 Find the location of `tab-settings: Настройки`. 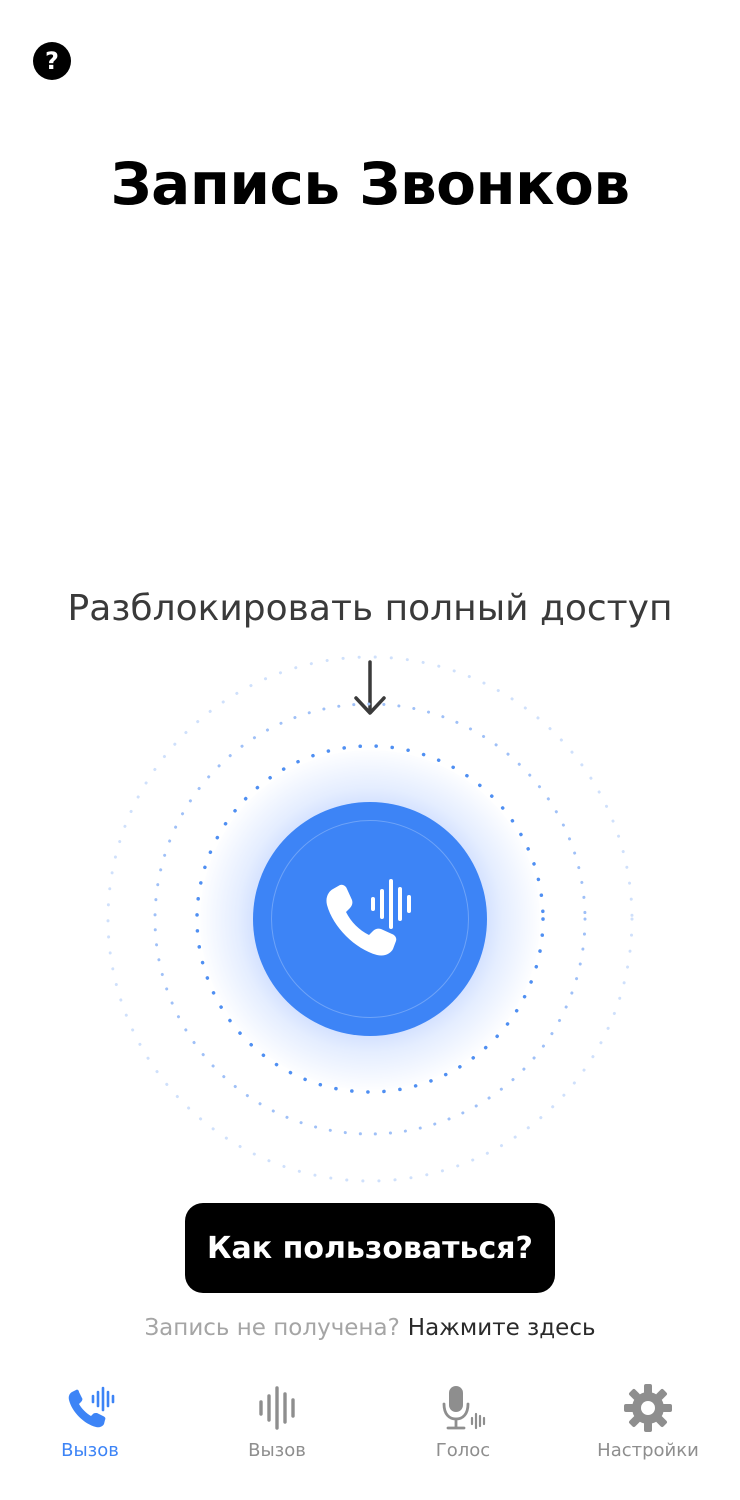

tab-settings: Настройки is located at coordinates (648, 1420).